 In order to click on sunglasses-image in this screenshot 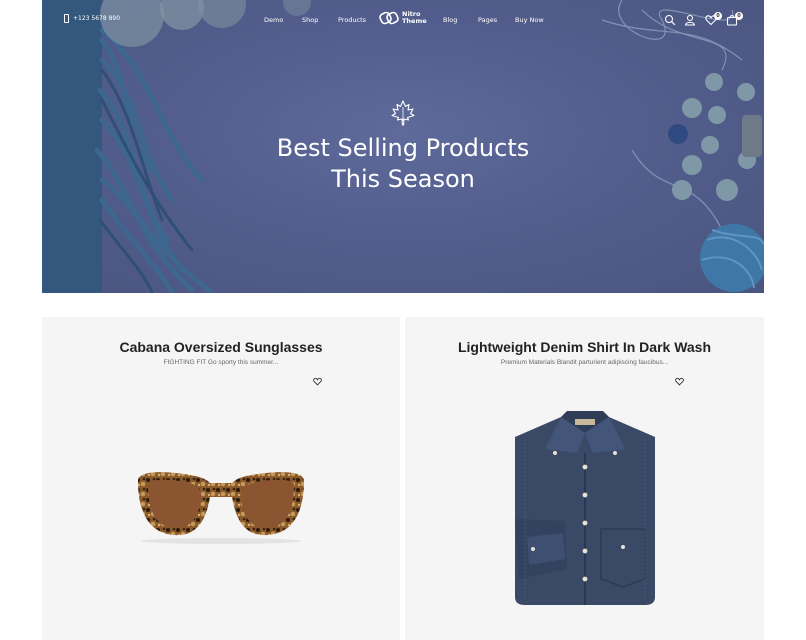, I will do `click(221, 507)`.